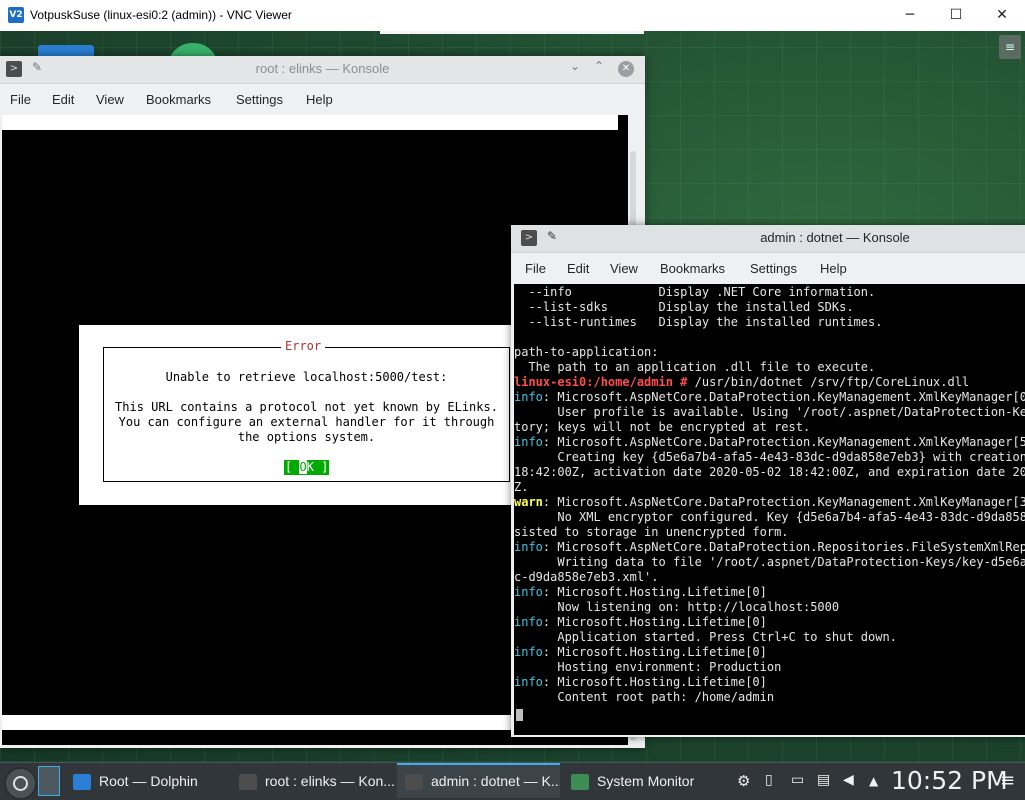 This screenshot has width=1025, height=800. I want to click on konsole-elinks-menubar: File Edit View Bookmarks Settings Help, so click(322, 100).